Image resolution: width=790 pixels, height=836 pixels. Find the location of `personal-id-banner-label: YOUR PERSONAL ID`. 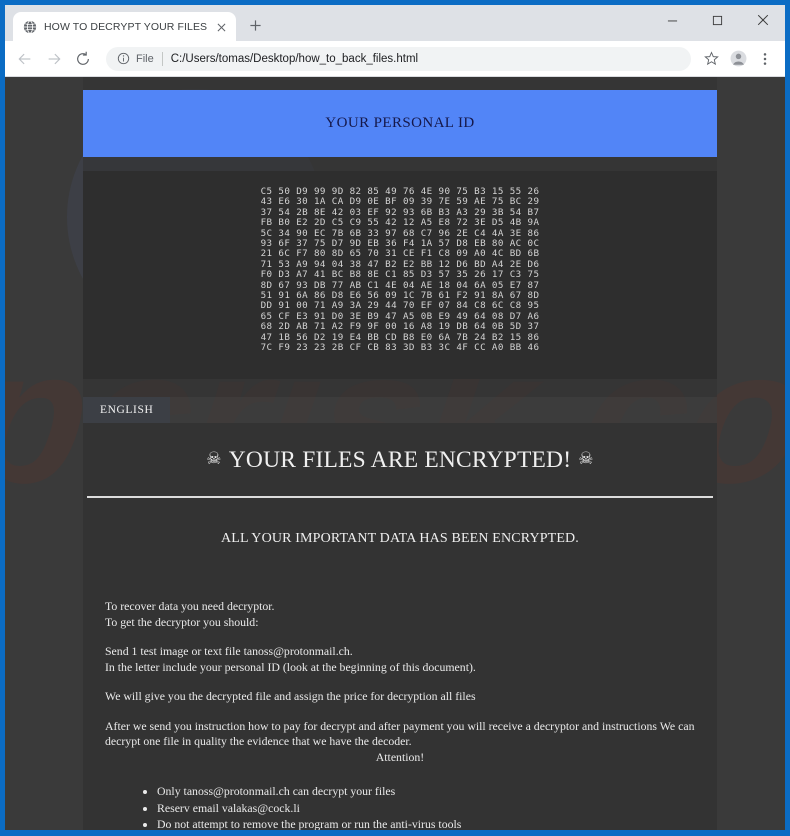

personal-id-banner-label: YOUR PERSONAL ID is located at coordinates (400, 123).